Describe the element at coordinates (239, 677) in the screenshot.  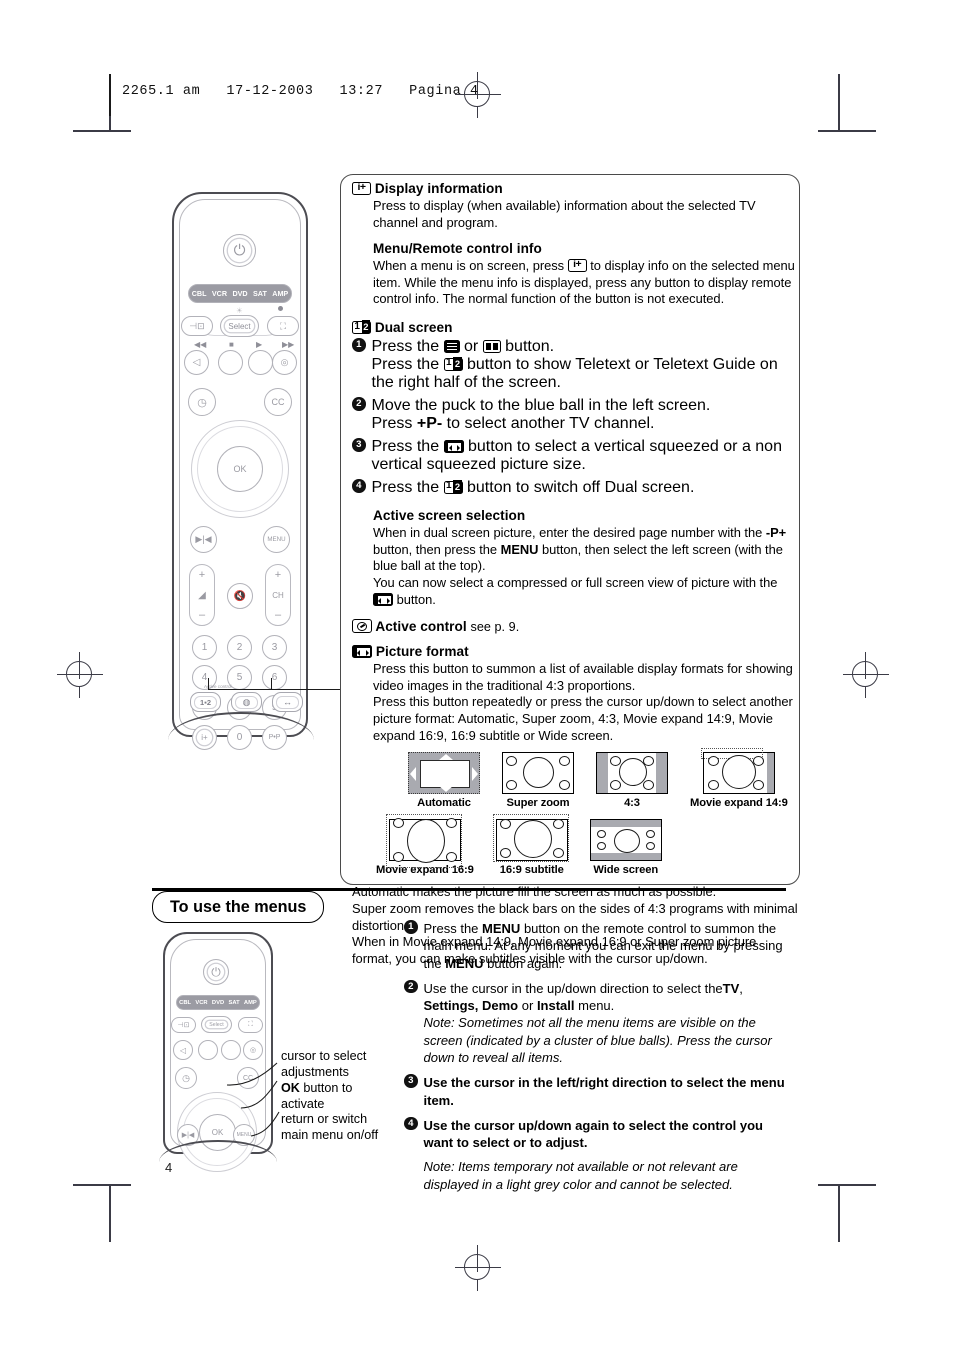
I see `keypad-5-label: 5` at that location.